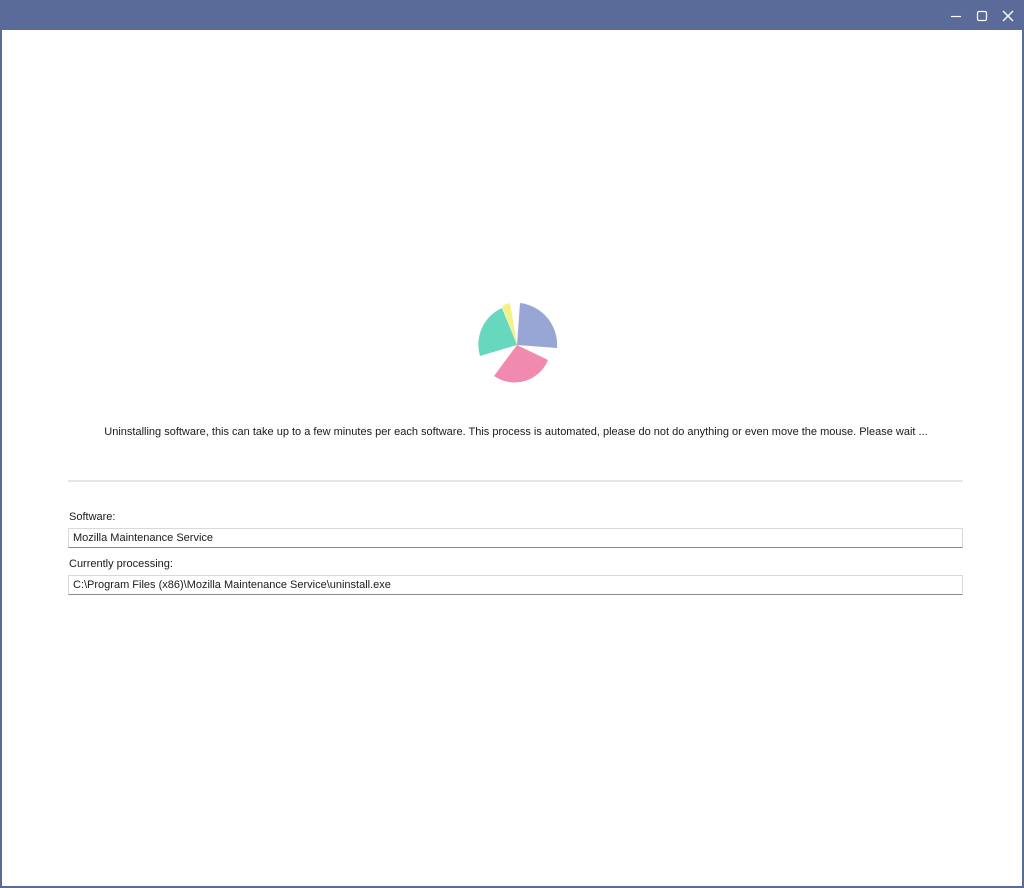 The height and width of the screenshot is (888, 1024). What do you see at coordinates (92, 517) in the screenshot?
I see `software-label: Software:` at bounding box center [92, 517].